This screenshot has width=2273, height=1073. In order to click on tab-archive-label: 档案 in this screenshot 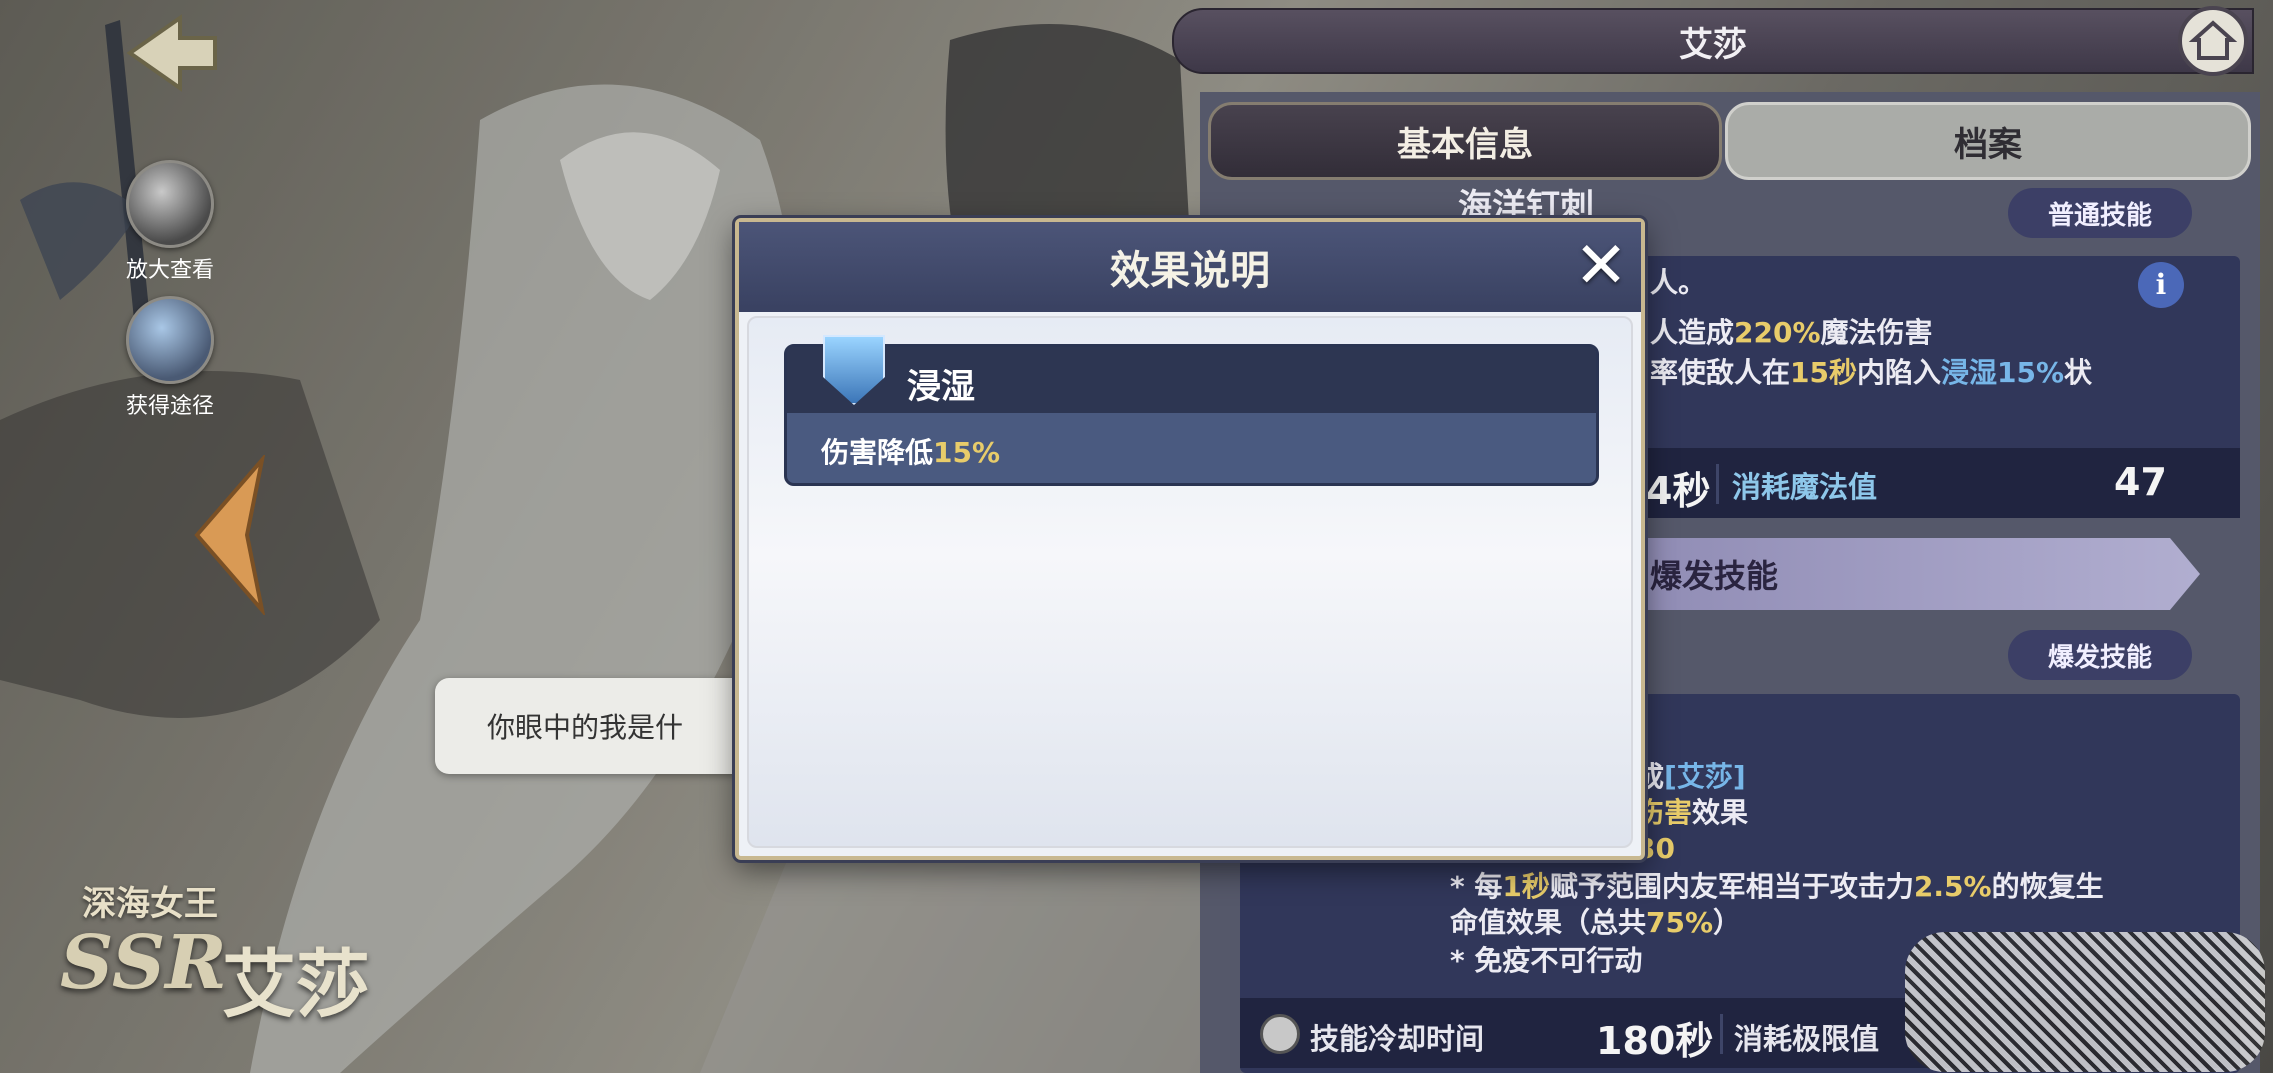, I will do `click(1988, 144)`.